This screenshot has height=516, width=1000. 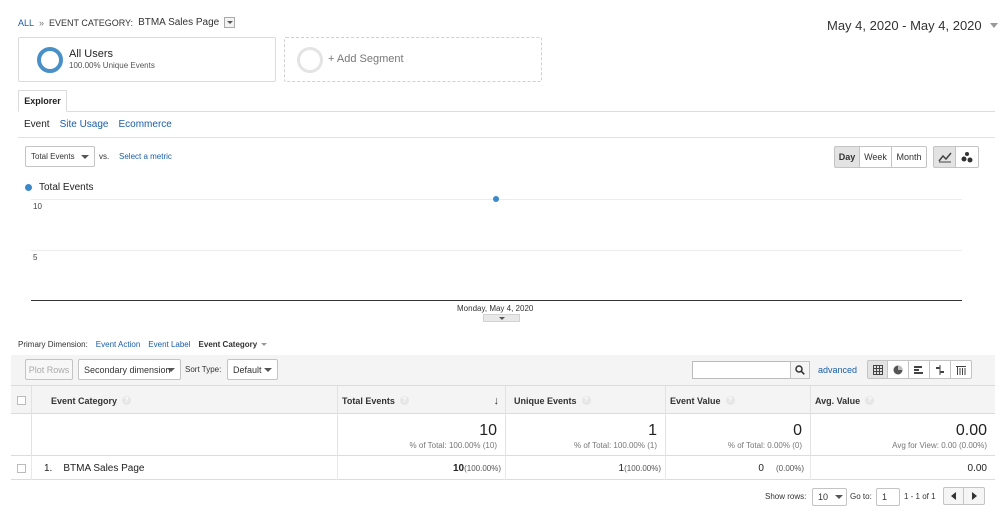 I want to click on sort-type-select: Default, so click(x=252, y=369).